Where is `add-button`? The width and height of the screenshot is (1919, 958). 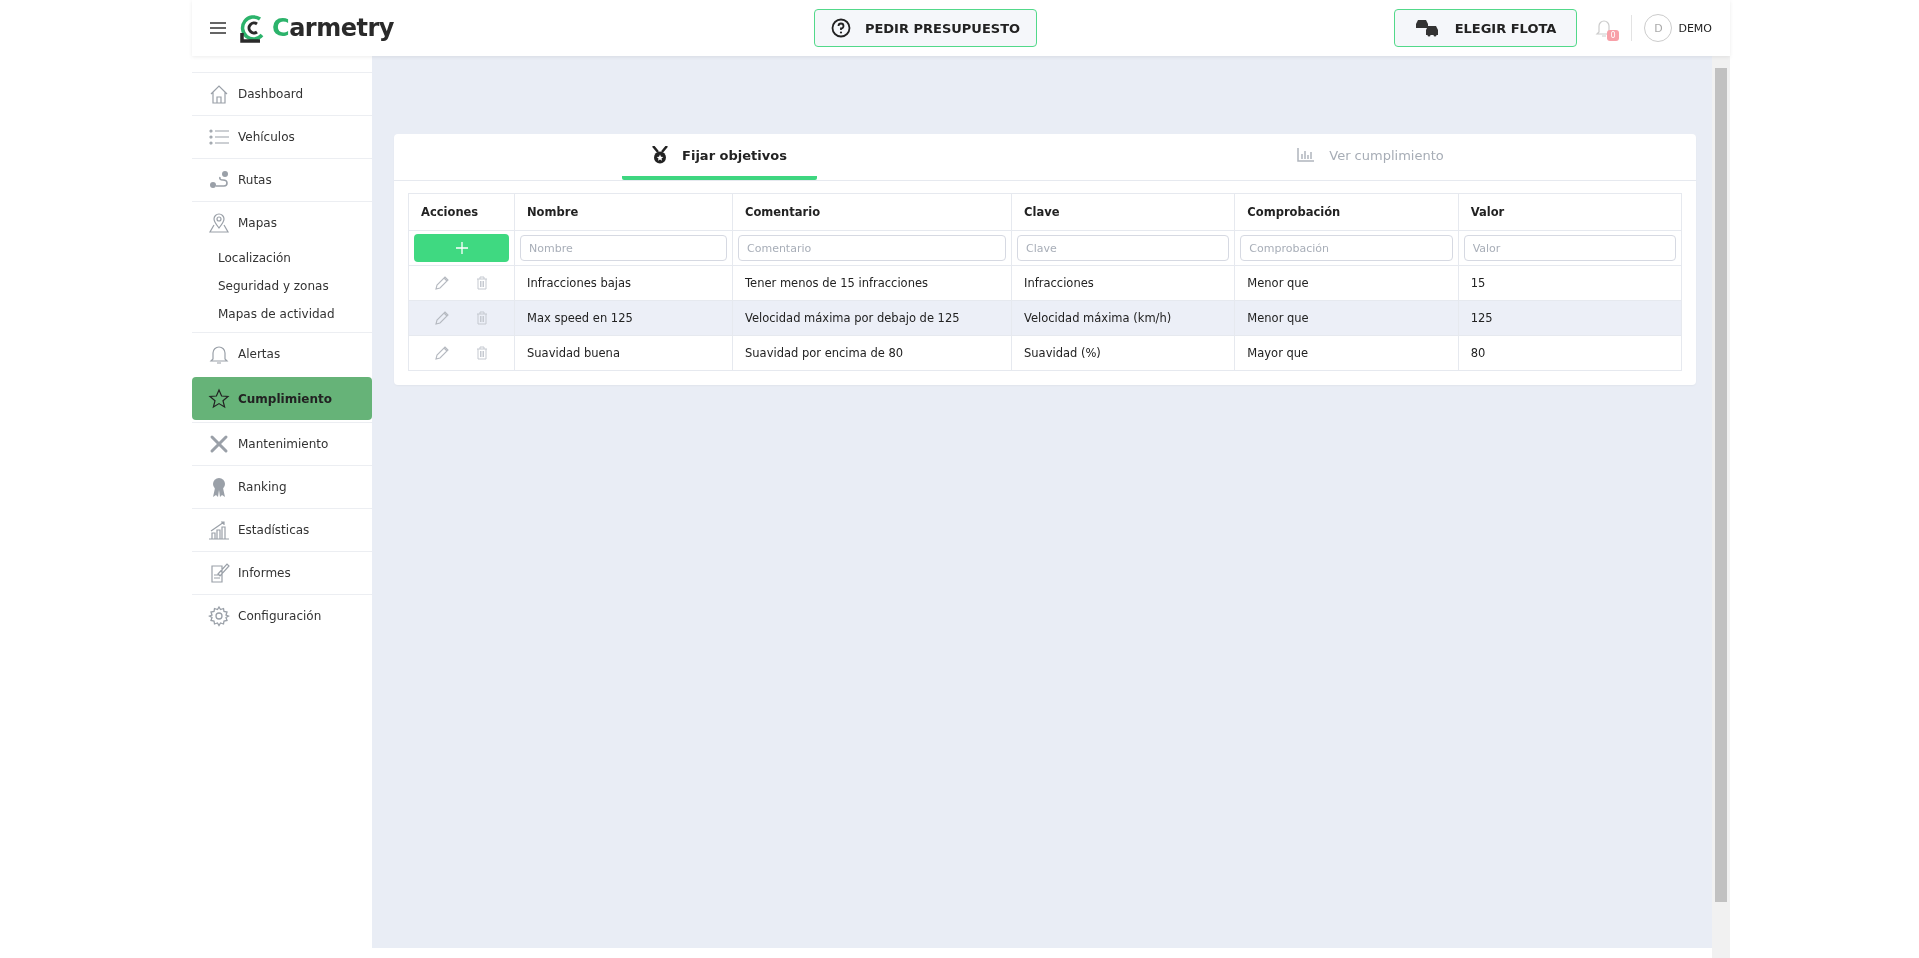 add-button is located at coordinates (461, 248).